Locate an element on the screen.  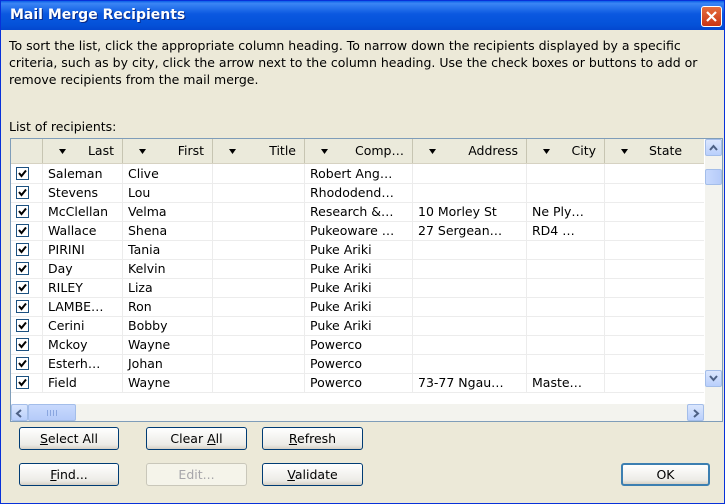
scroll-left-button is located at coordinates (19, 412).